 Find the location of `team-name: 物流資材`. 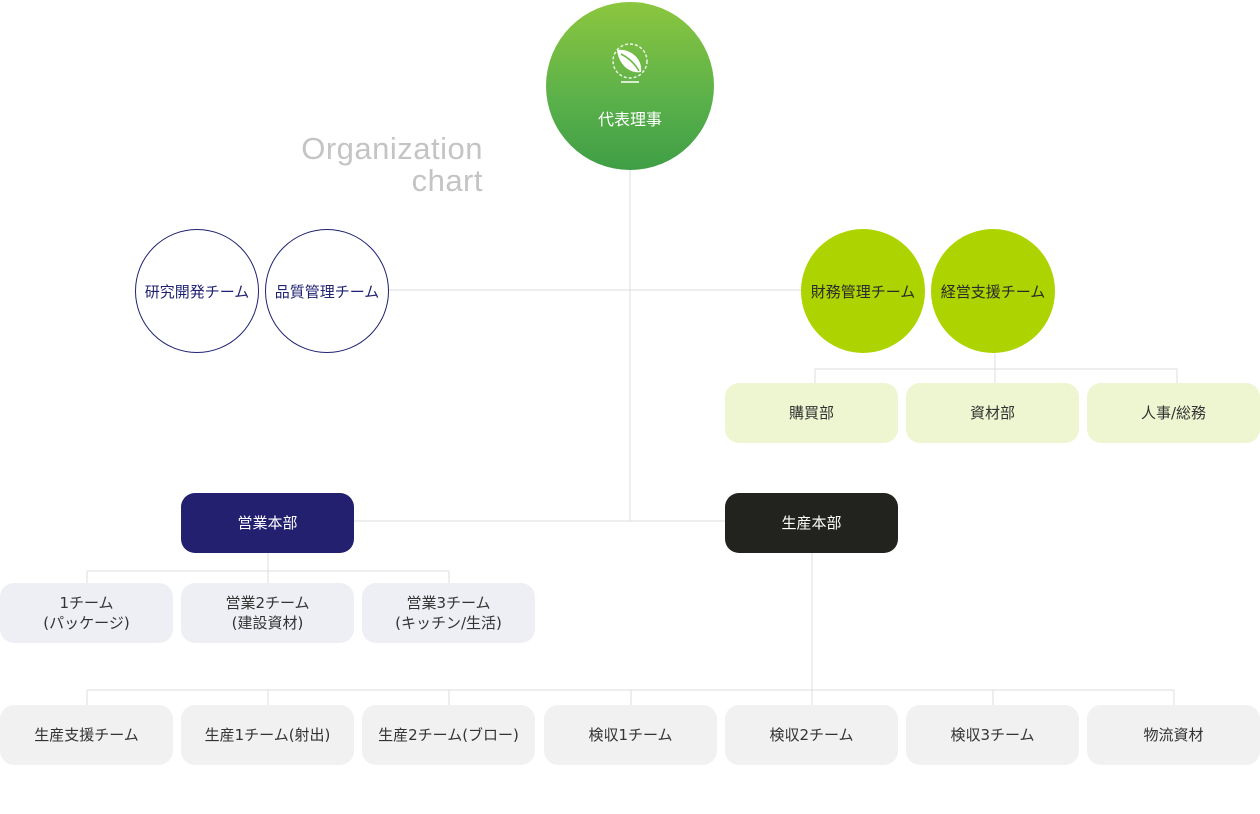

team-name: 物流資材 is located at coordinates (1173, 735).